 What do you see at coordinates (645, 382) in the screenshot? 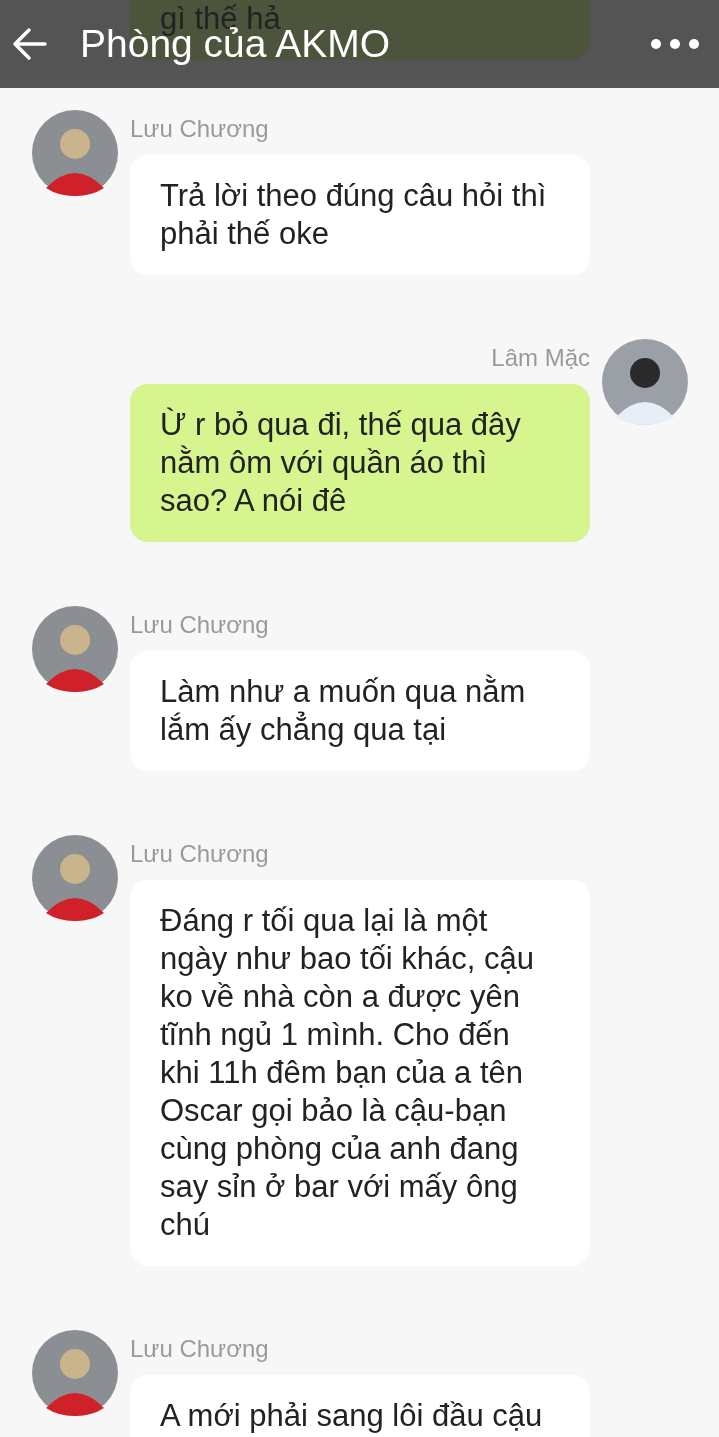
I see `avatar` at bounding box center [645, 382].